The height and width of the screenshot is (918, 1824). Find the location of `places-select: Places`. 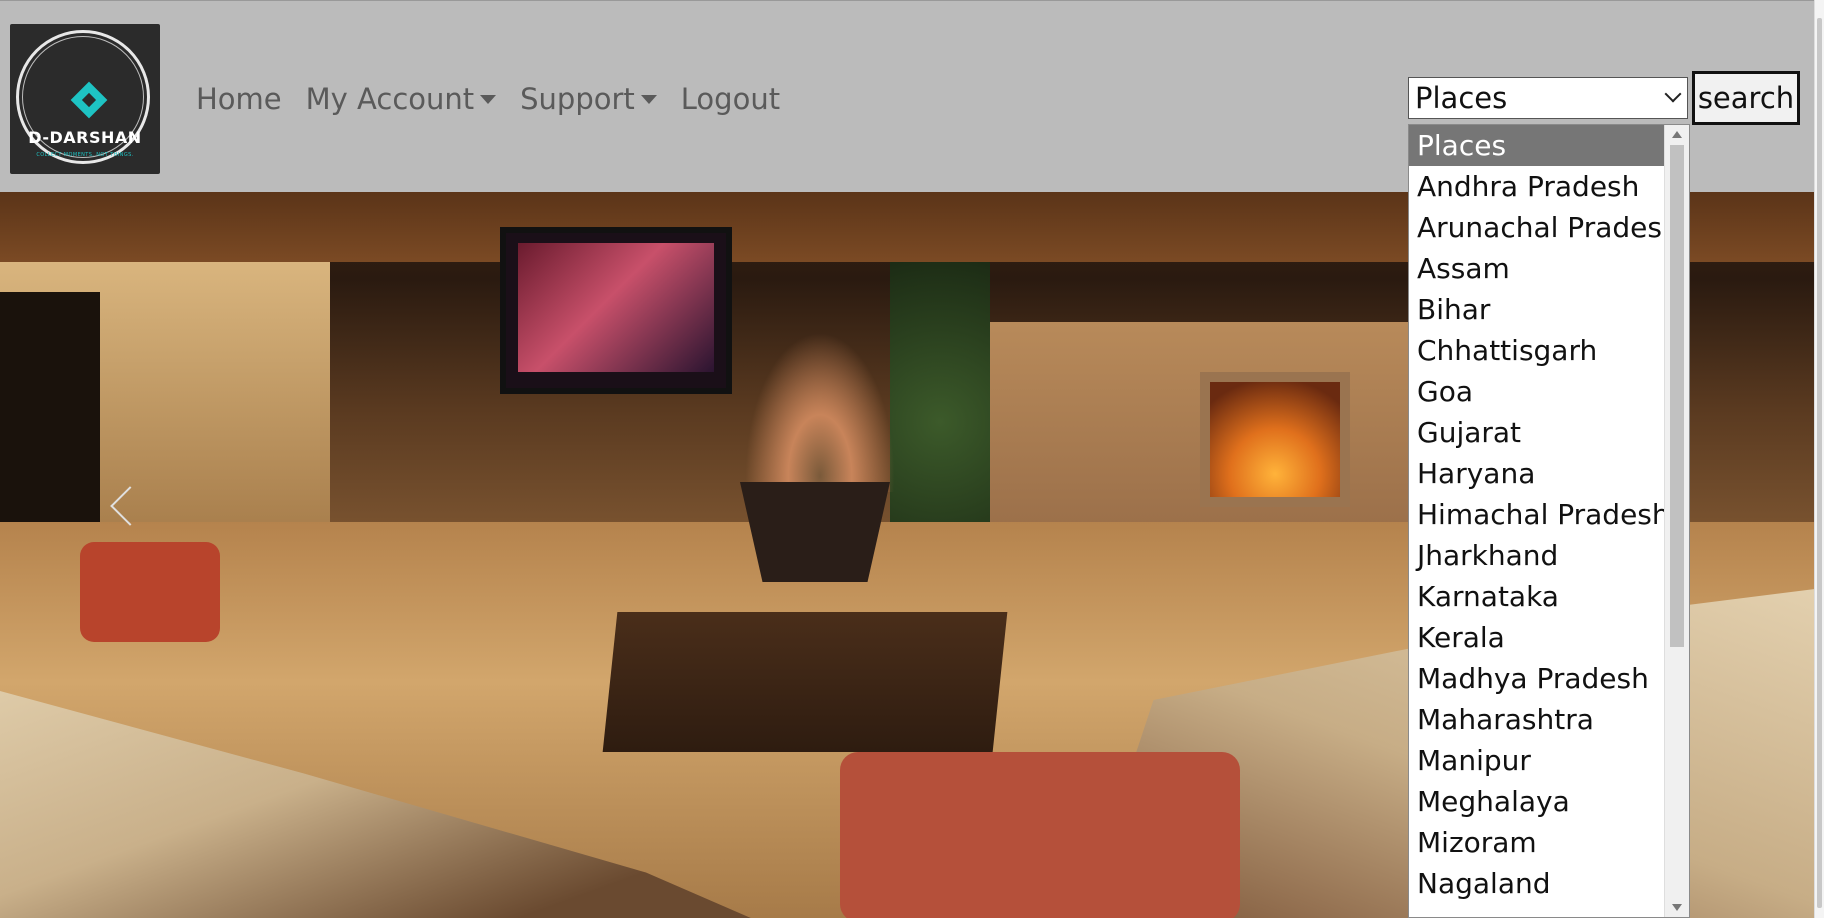

places-select: Places is located at coordinates (1548, 98).